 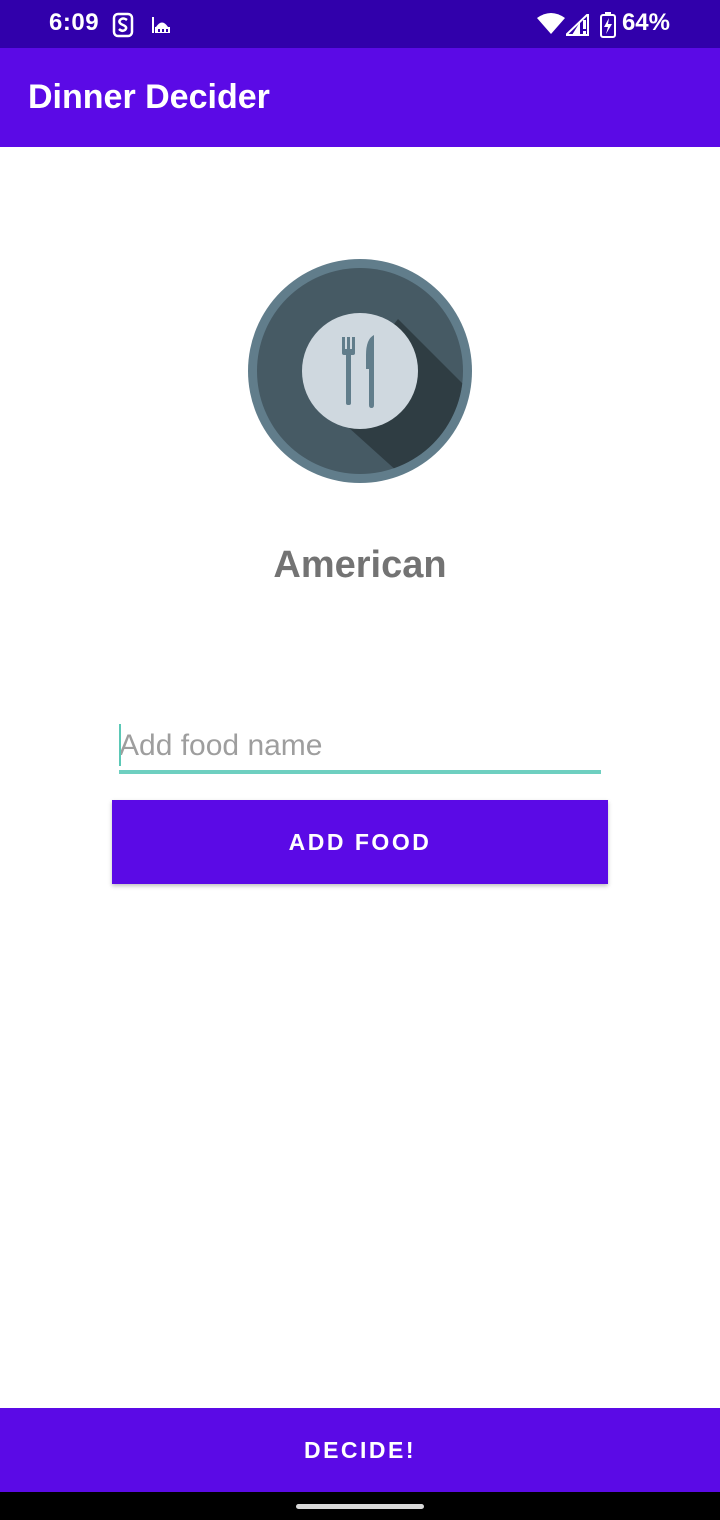 What do you see at coordinates (360, 97) in the screenshot?
I see `app-bar: Dinner Decider` at bounding box center [360, 97].